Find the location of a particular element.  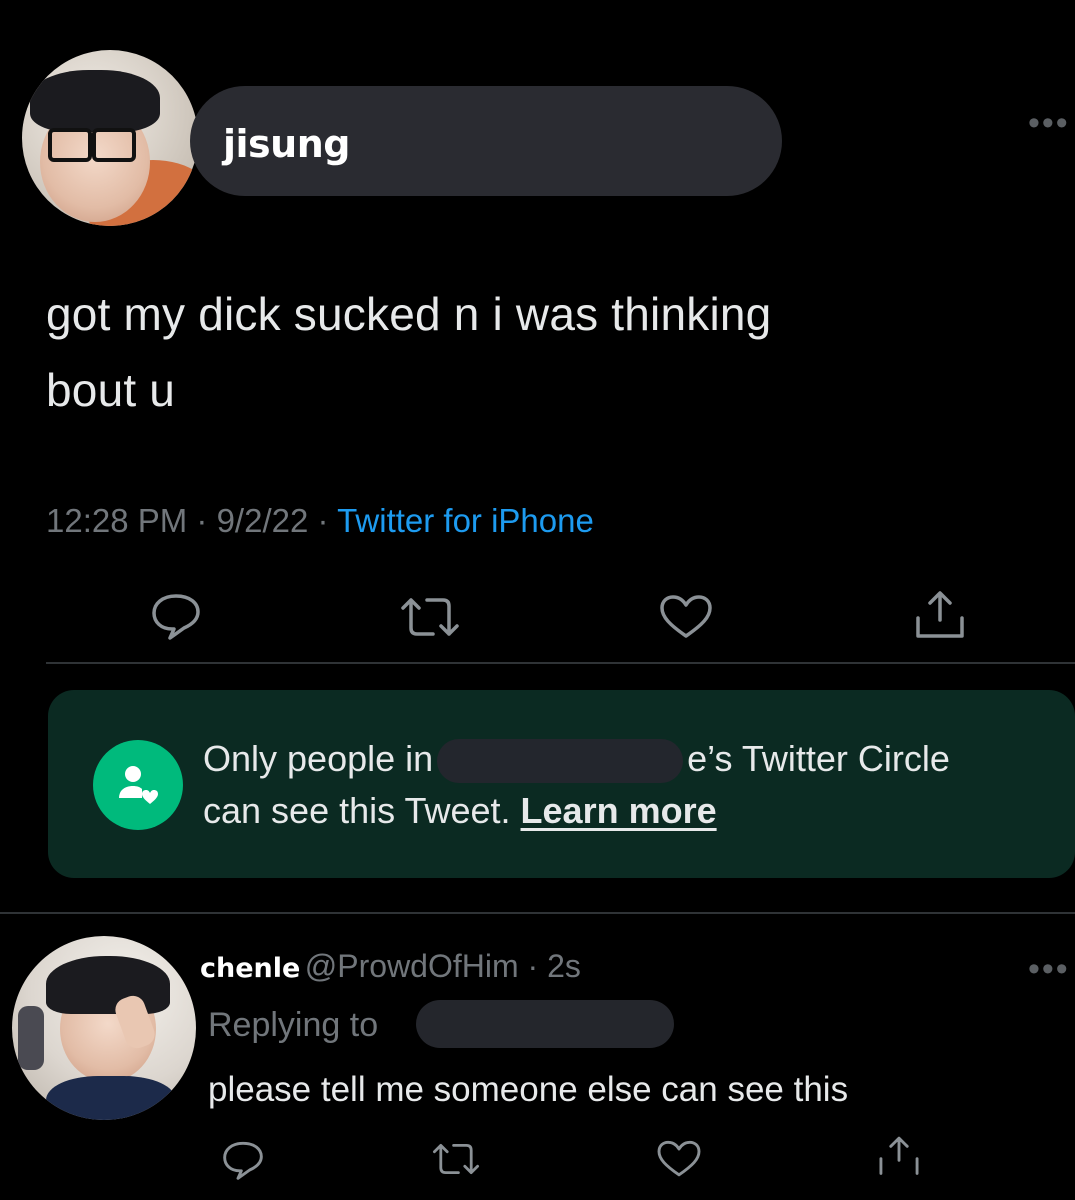

tweet-meta: 12:28 PM · 9/2/22 · Twitter for iPhone is located at coordinates (320, 521).